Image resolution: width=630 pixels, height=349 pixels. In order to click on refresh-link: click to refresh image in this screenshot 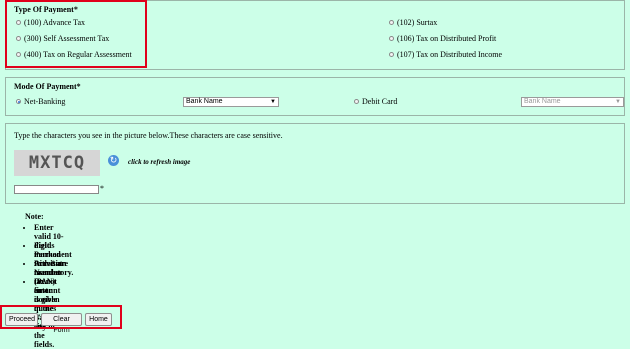, I will do `click(159, 162)`.